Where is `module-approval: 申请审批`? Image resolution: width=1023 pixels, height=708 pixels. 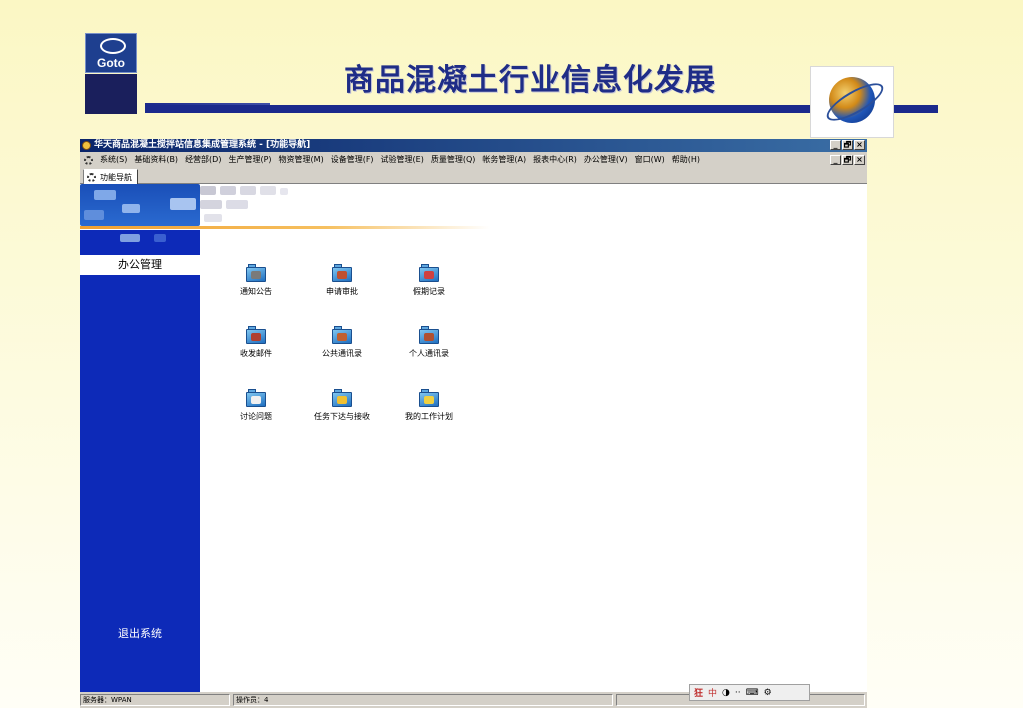
module-approval: 申请审批 is located at coordinates (342, 280).